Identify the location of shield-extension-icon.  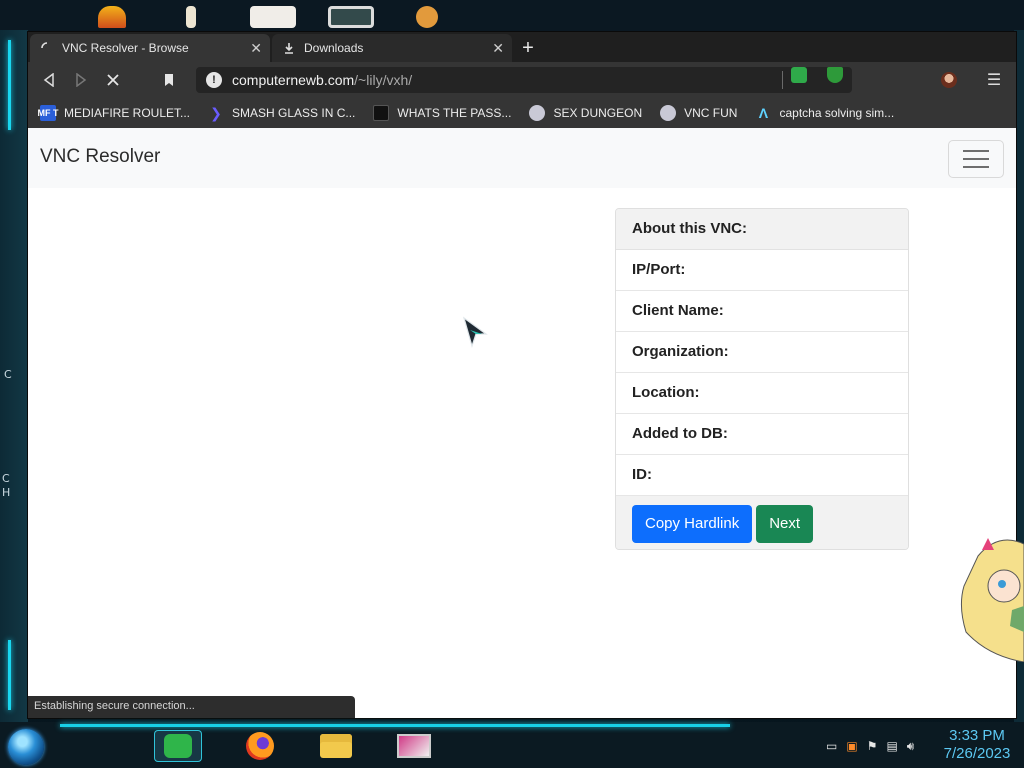
(835, 75).